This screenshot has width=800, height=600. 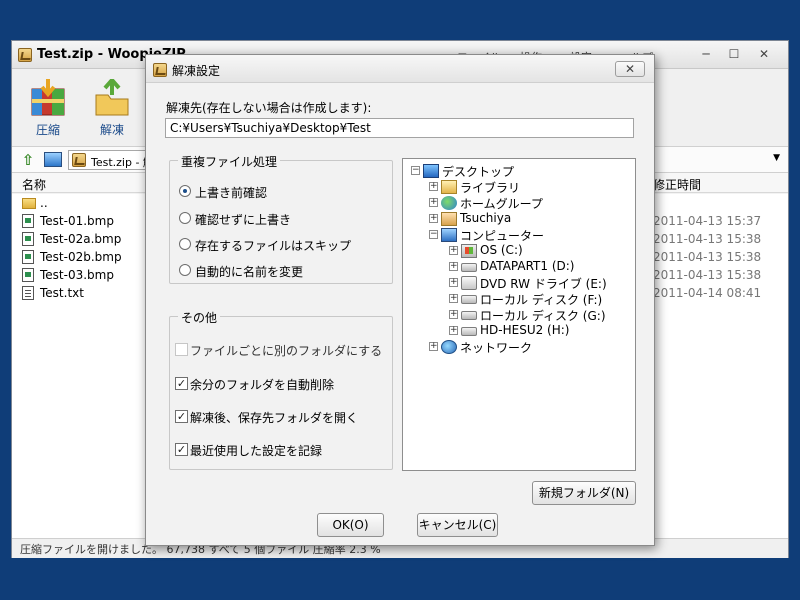 What do you see at coordinates (44, 203) in the screenshot?
I see `file-name: ..` at bounding box center [44, 203].